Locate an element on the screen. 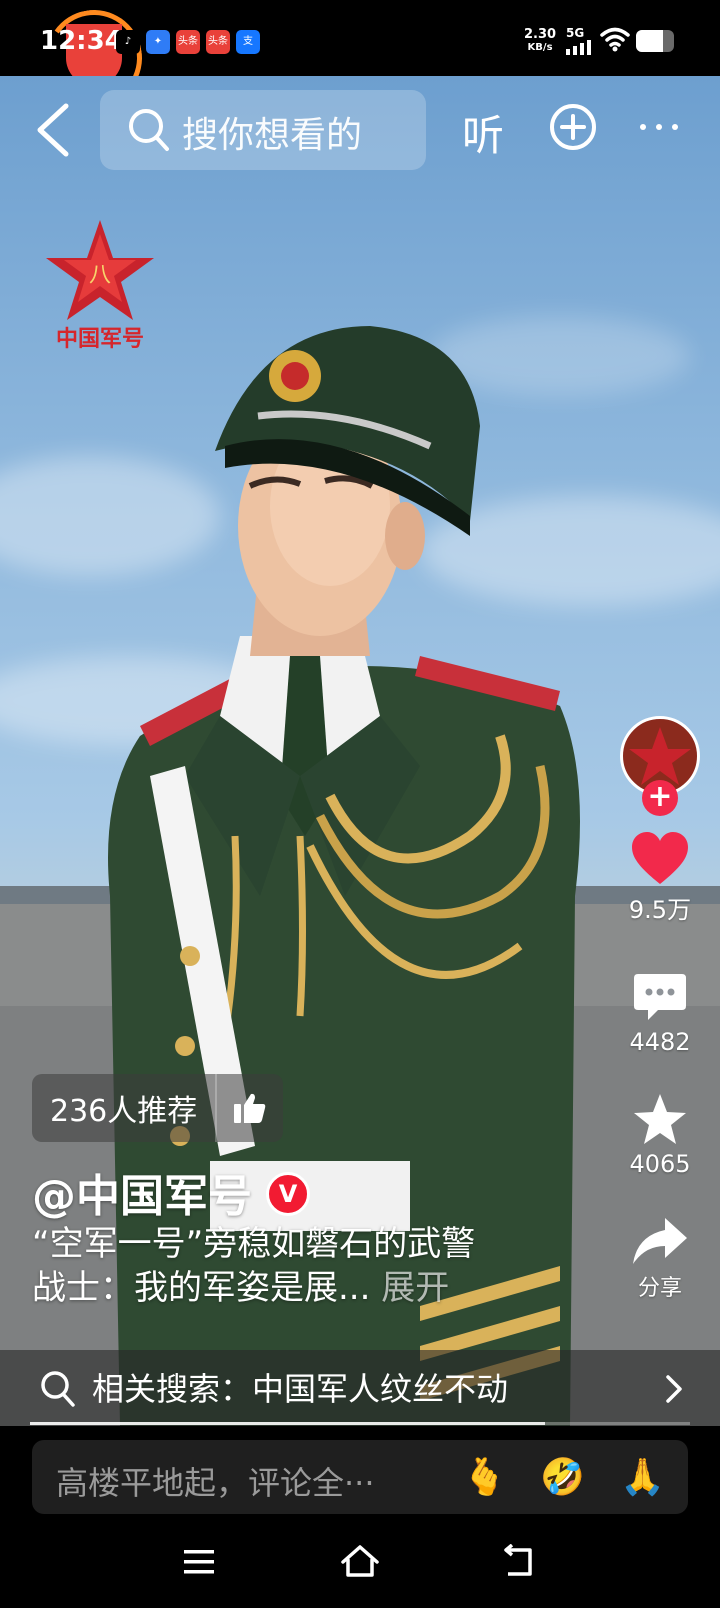 This screenshot has width=720, height=1608. more-icon is located at coordinates (659, 127).